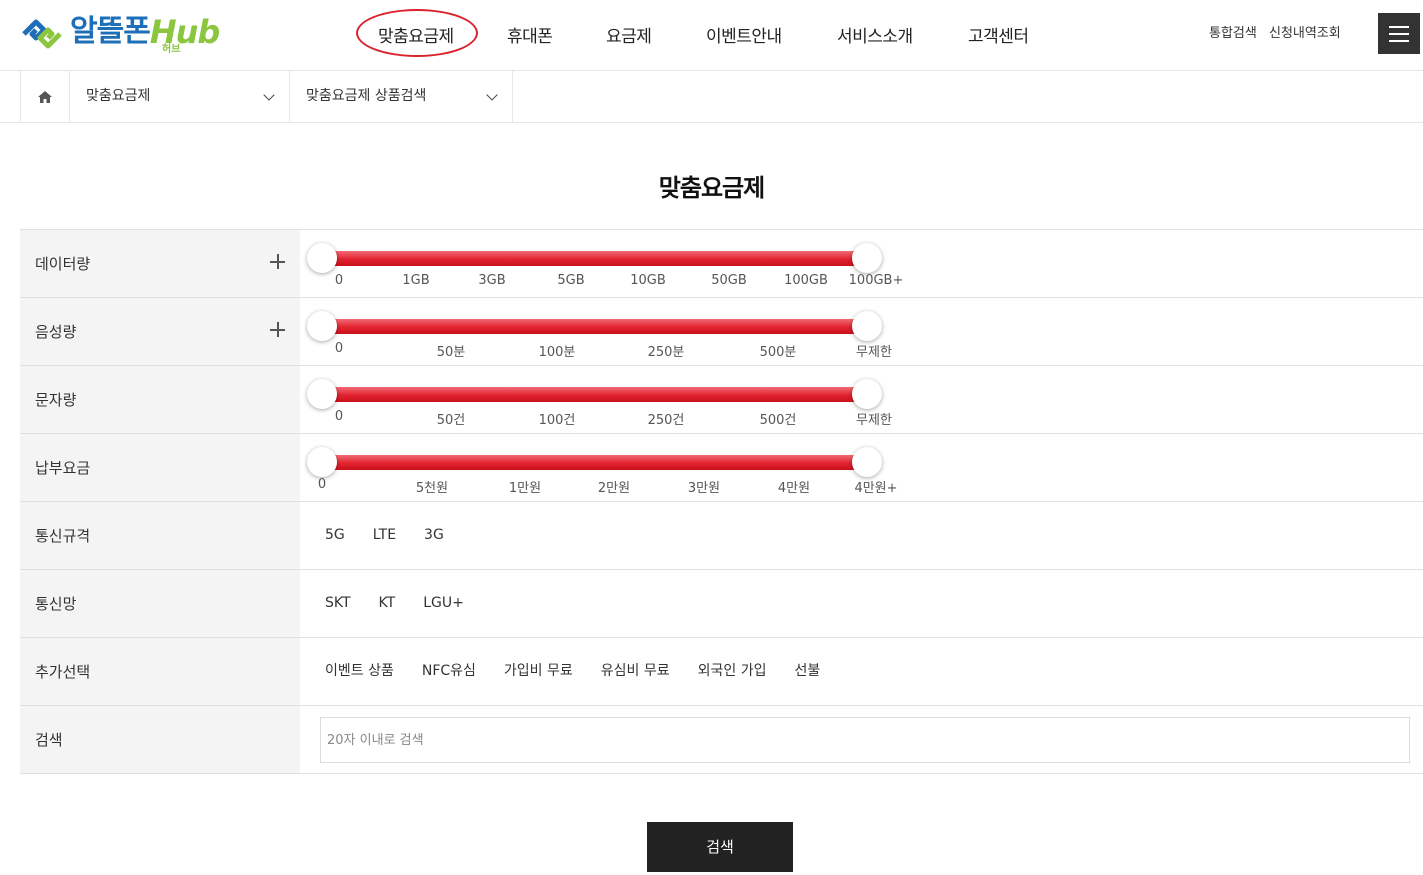 The height and width of the screenshot is (875, 1423). I want to click on util-order-lookup-link: 신청내역조회, so click(1305, 31).